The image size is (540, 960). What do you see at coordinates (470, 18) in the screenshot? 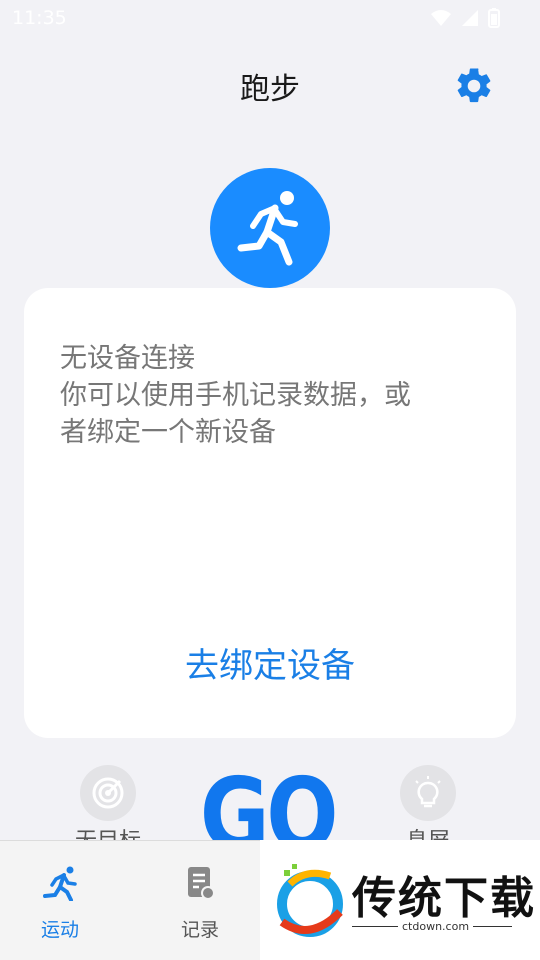
I see `signal-icon` at bounding box center [470, 18].